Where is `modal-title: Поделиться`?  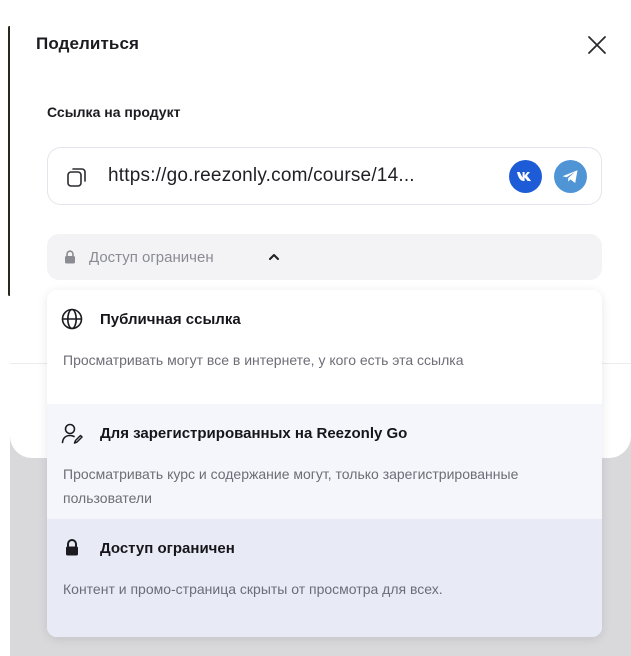
modal-title: Поделиться is located at coordinates (88, 43).